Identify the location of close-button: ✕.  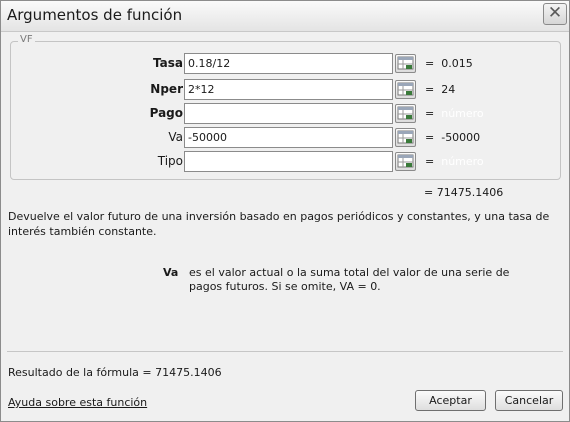
(555, 14).